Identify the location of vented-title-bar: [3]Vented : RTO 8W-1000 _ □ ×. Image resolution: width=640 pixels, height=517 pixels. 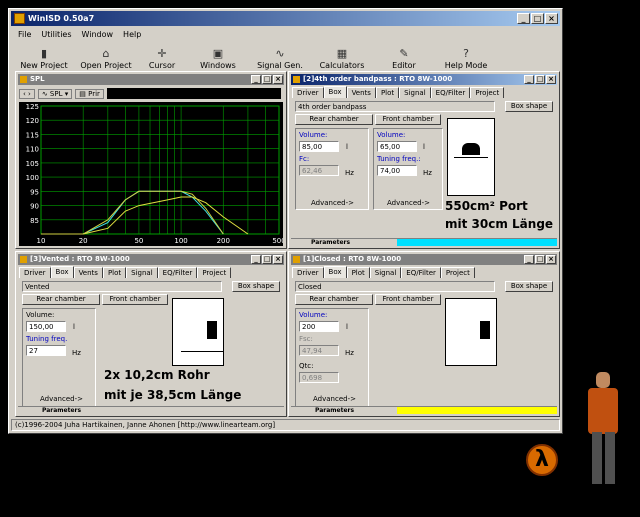
(151, 259).